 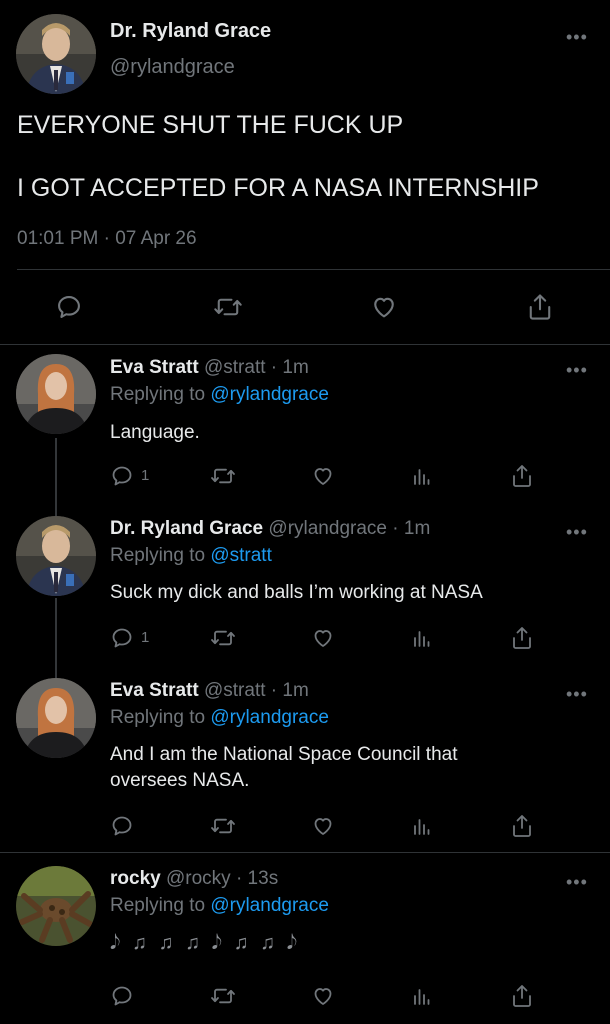 I want to click on replying-to: Replying to @stratt, so click(x=191, y=556).